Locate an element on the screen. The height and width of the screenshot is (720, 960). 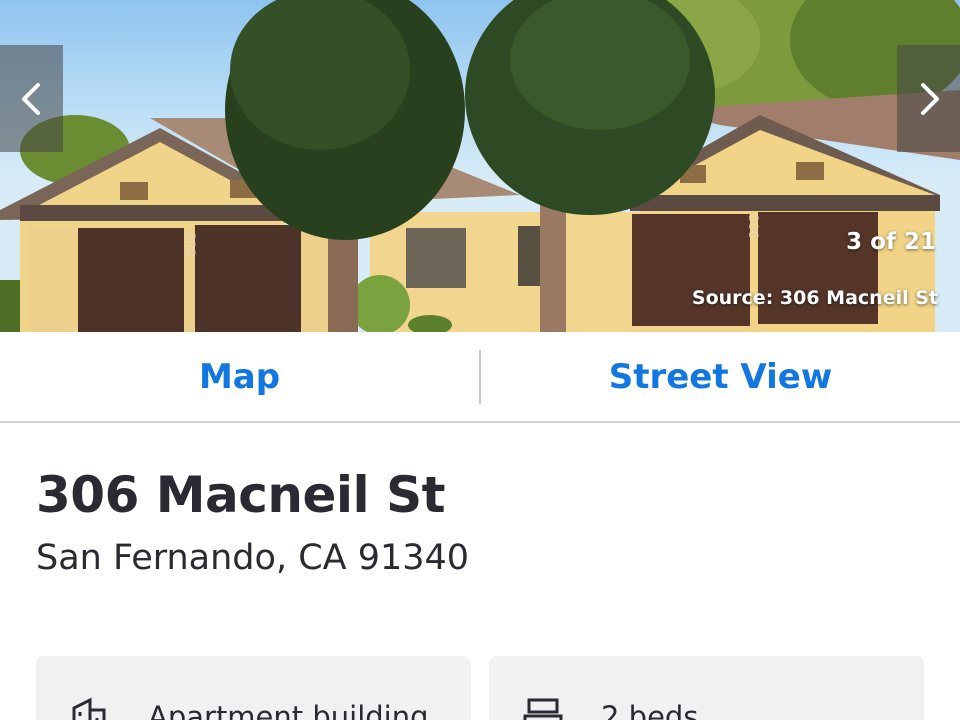
bed-icon is located at coordinates (543, 709).